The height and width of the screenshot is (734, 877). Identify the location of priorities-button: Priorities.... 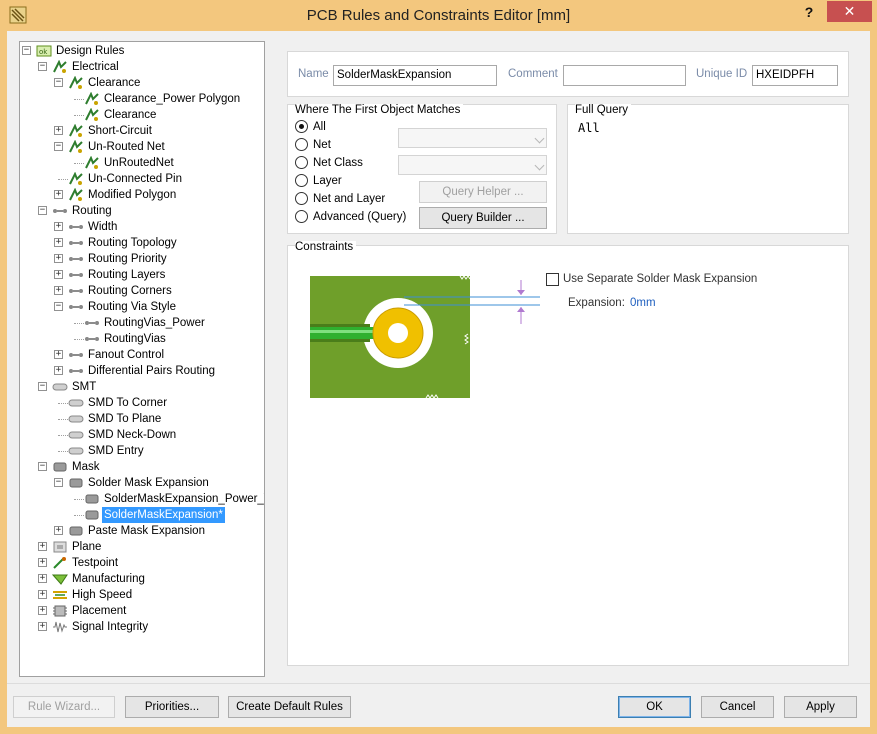
(172, 707).